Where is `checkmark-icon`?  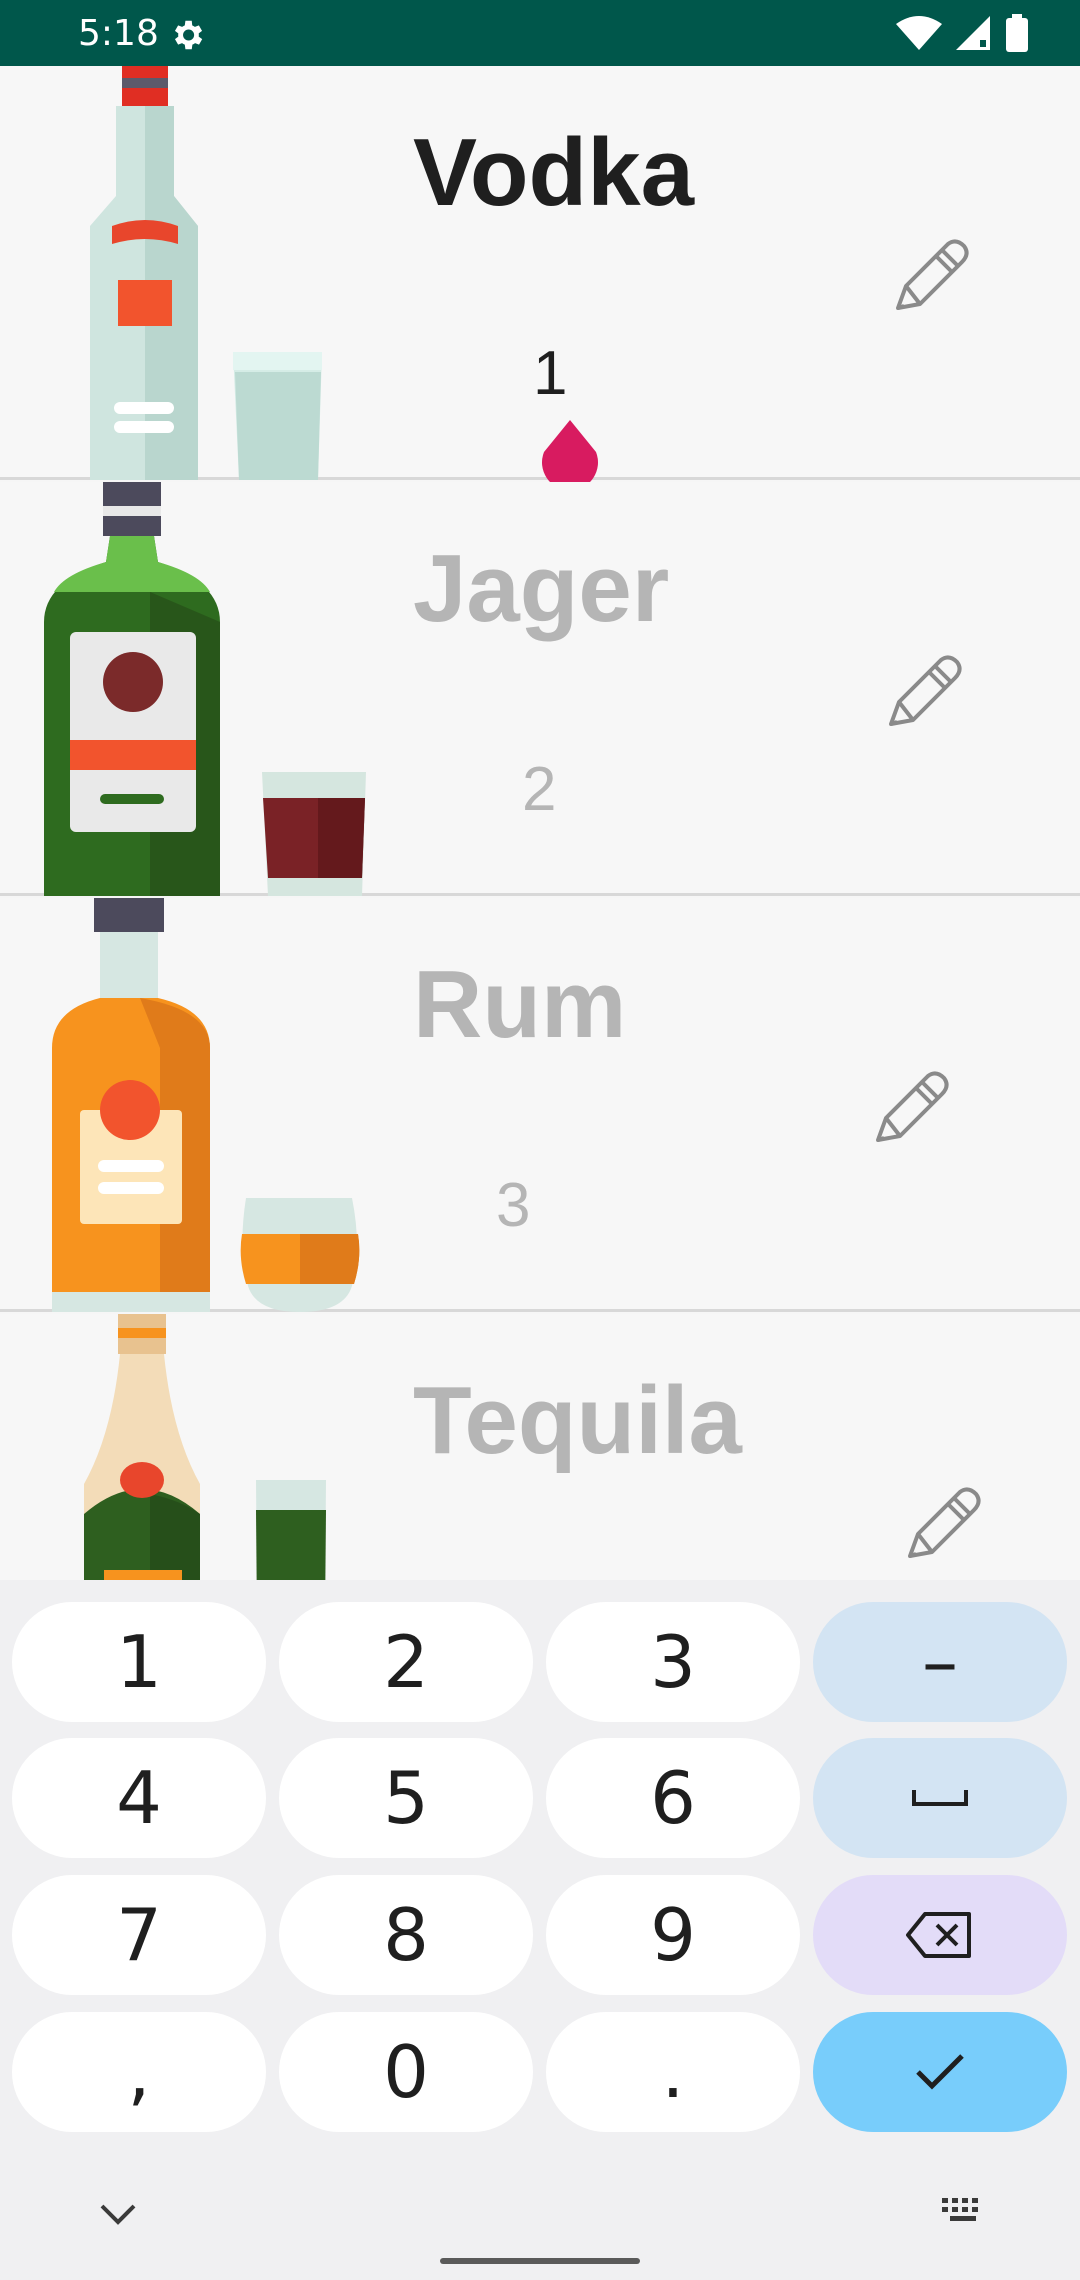 checkmark-icon is located at coordinates (940, 2072).